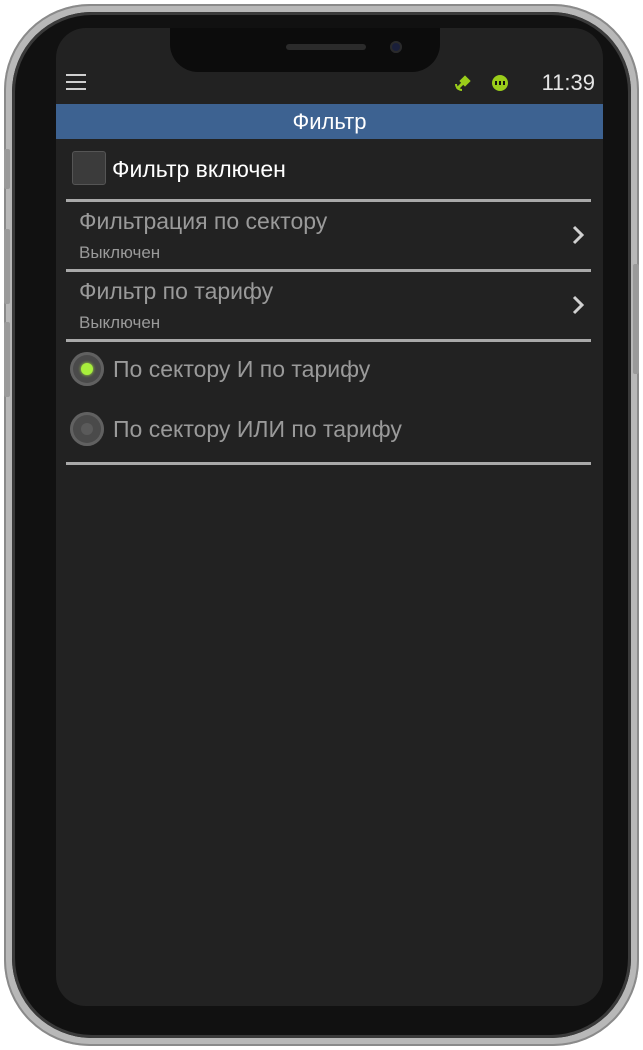 This screenshot has height=1050, width=643. What do you see at coordinates (328, 305) in the screenshot?
I see `tariff-filter-item: Фильтр по тарифу Выключен` at bounding box center [328, 305].